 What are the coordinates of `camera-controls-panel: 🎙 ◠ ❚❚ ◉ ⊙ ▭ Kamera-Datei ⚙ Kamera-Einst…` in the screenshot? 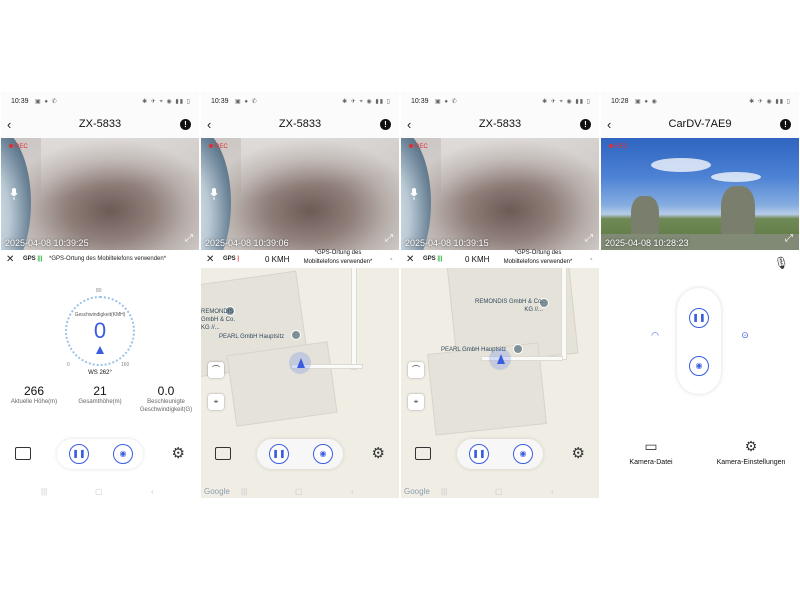 It's located at (700, 374).